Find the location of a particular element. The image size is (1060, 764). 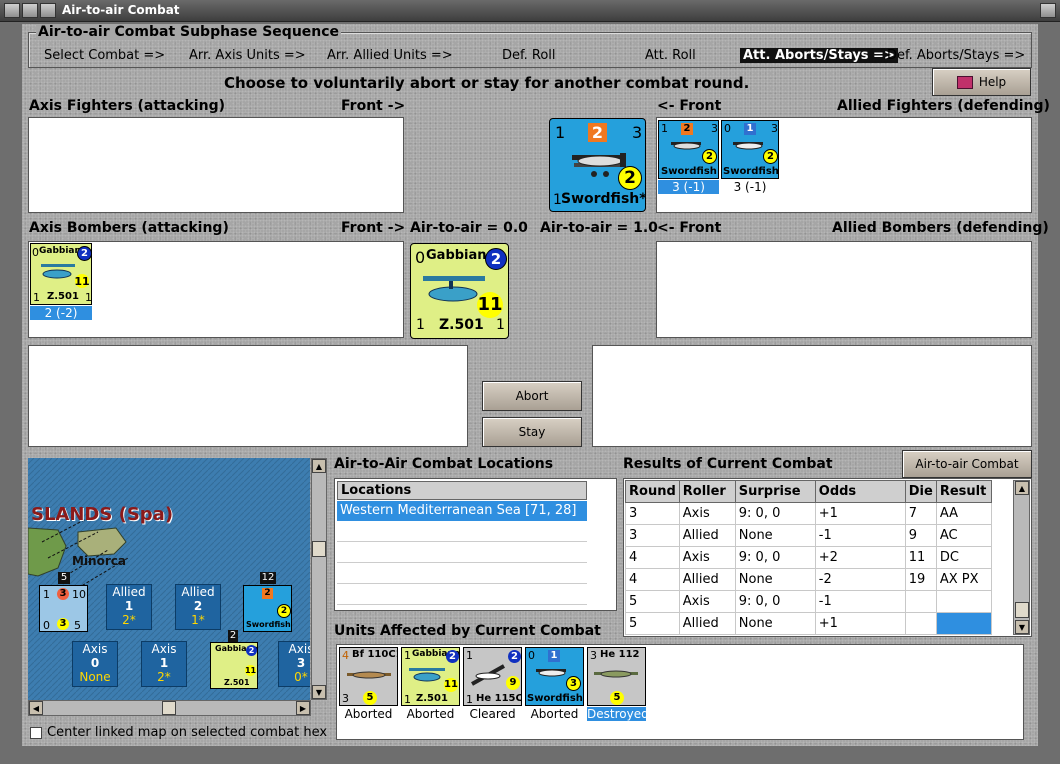

cell: 4 is located at coordinates (652, 557).